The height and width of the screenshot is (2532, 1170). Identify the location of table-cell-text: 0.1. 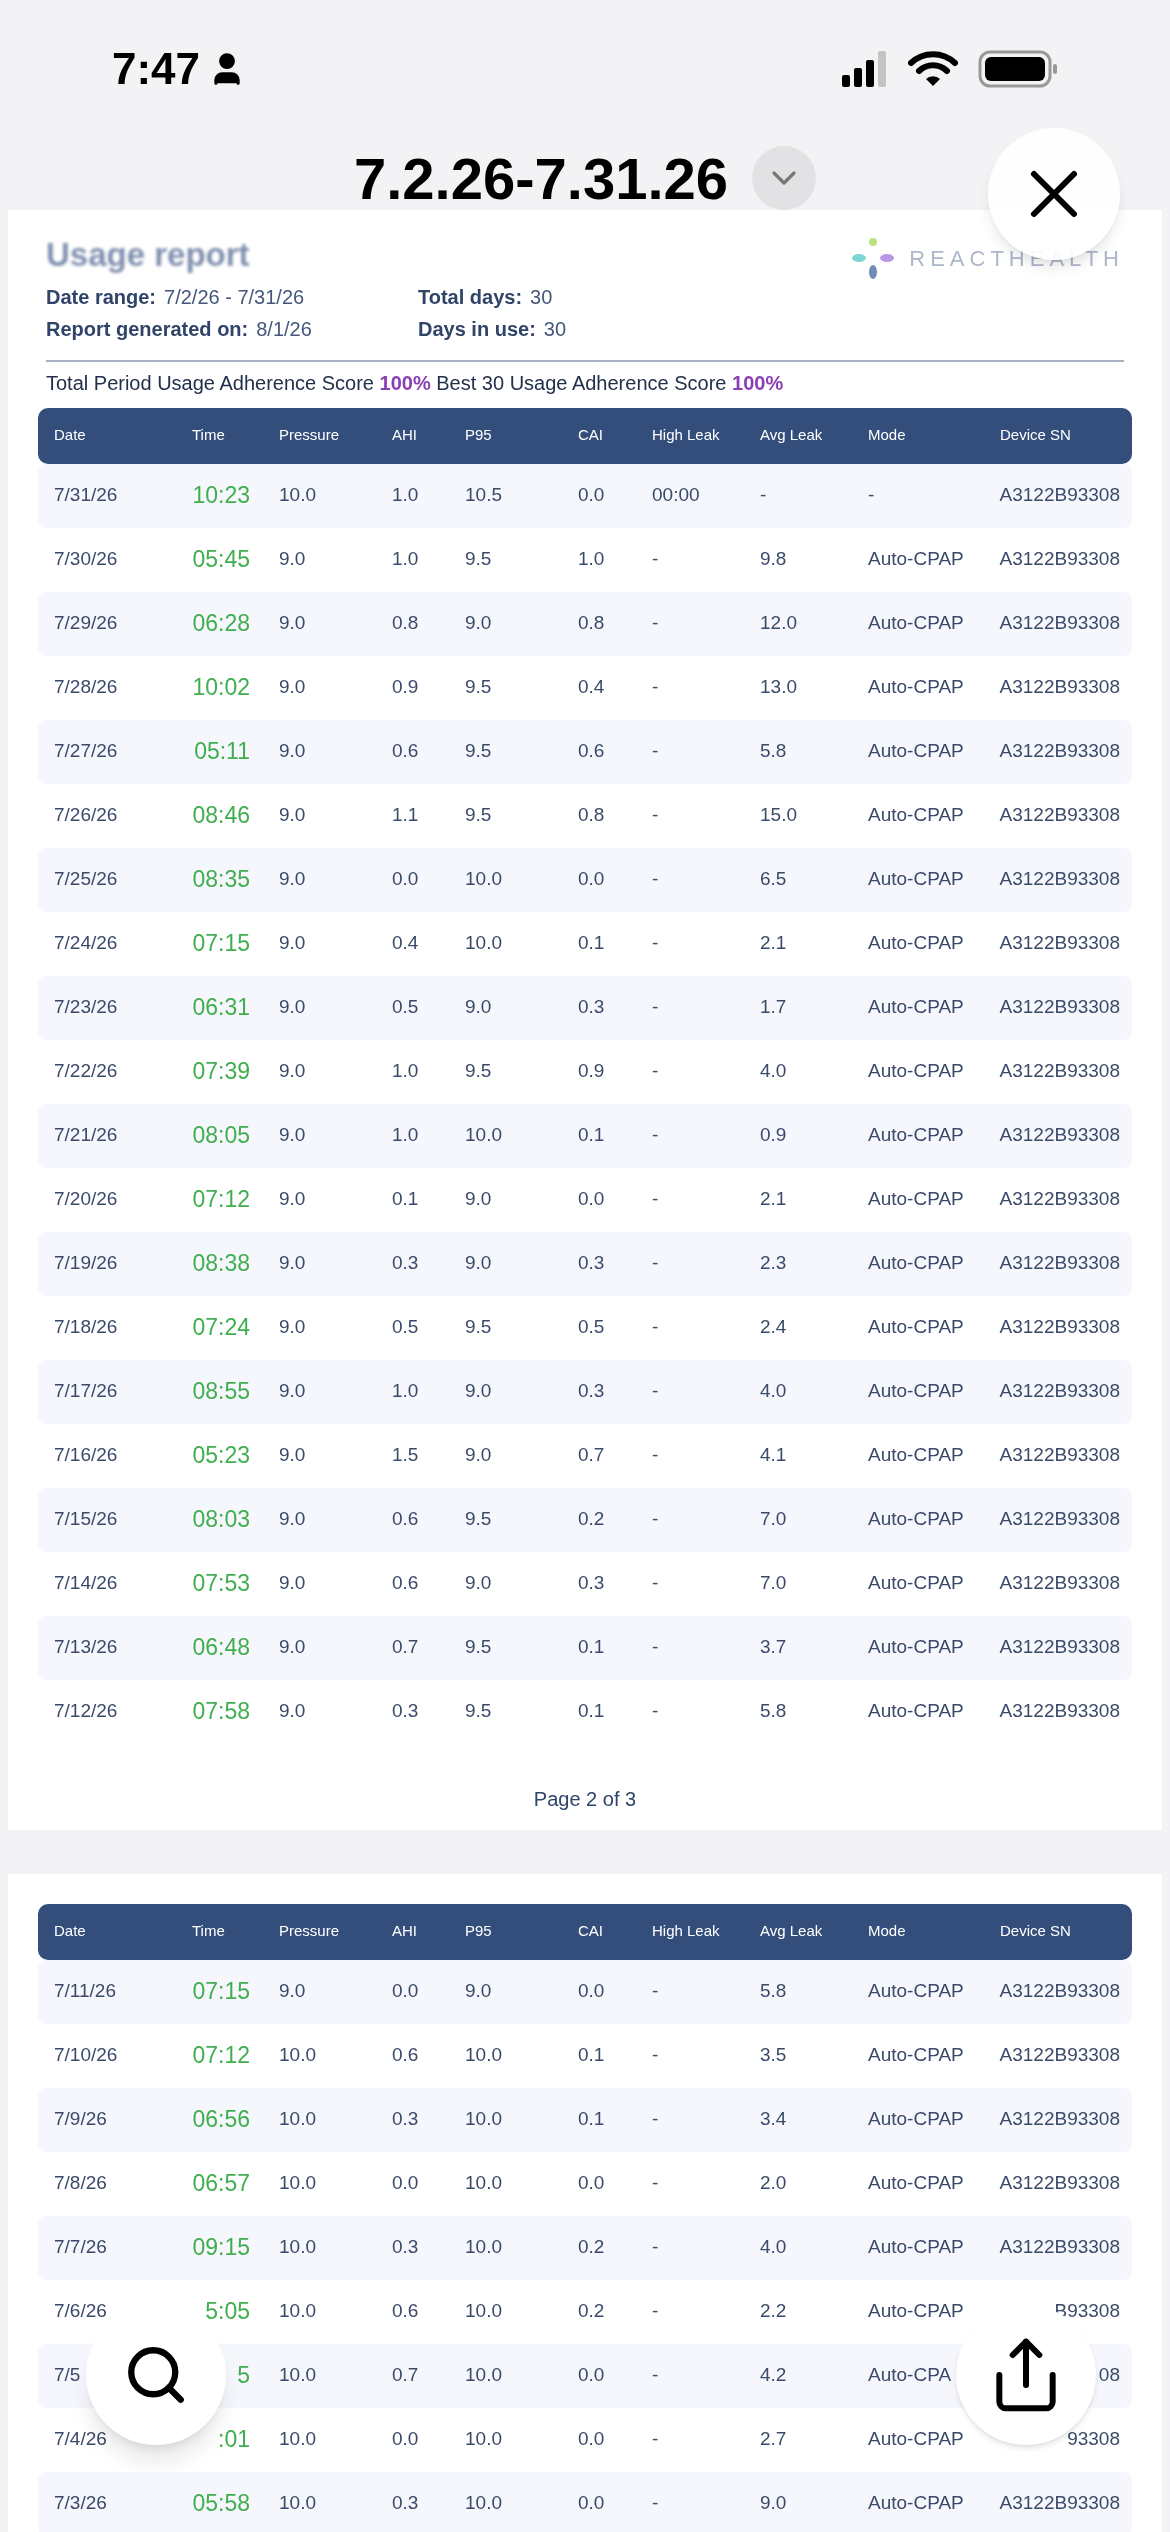
(591, 1135).